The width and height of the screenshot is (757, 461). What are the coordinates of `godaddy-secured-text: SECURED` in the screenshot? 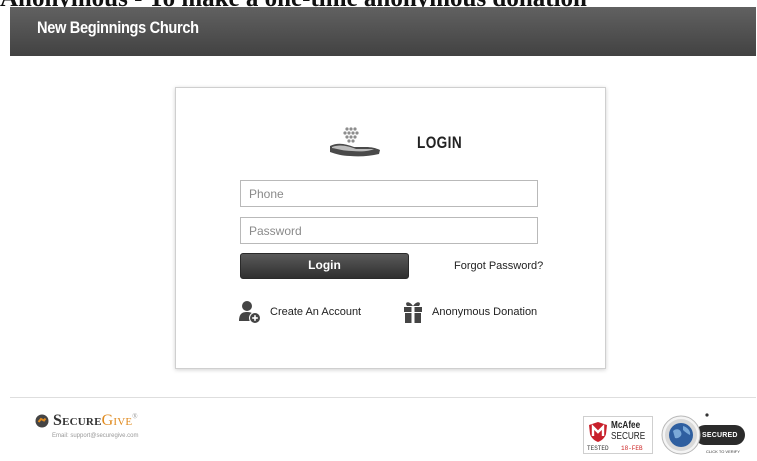 It's located at (720, 435).